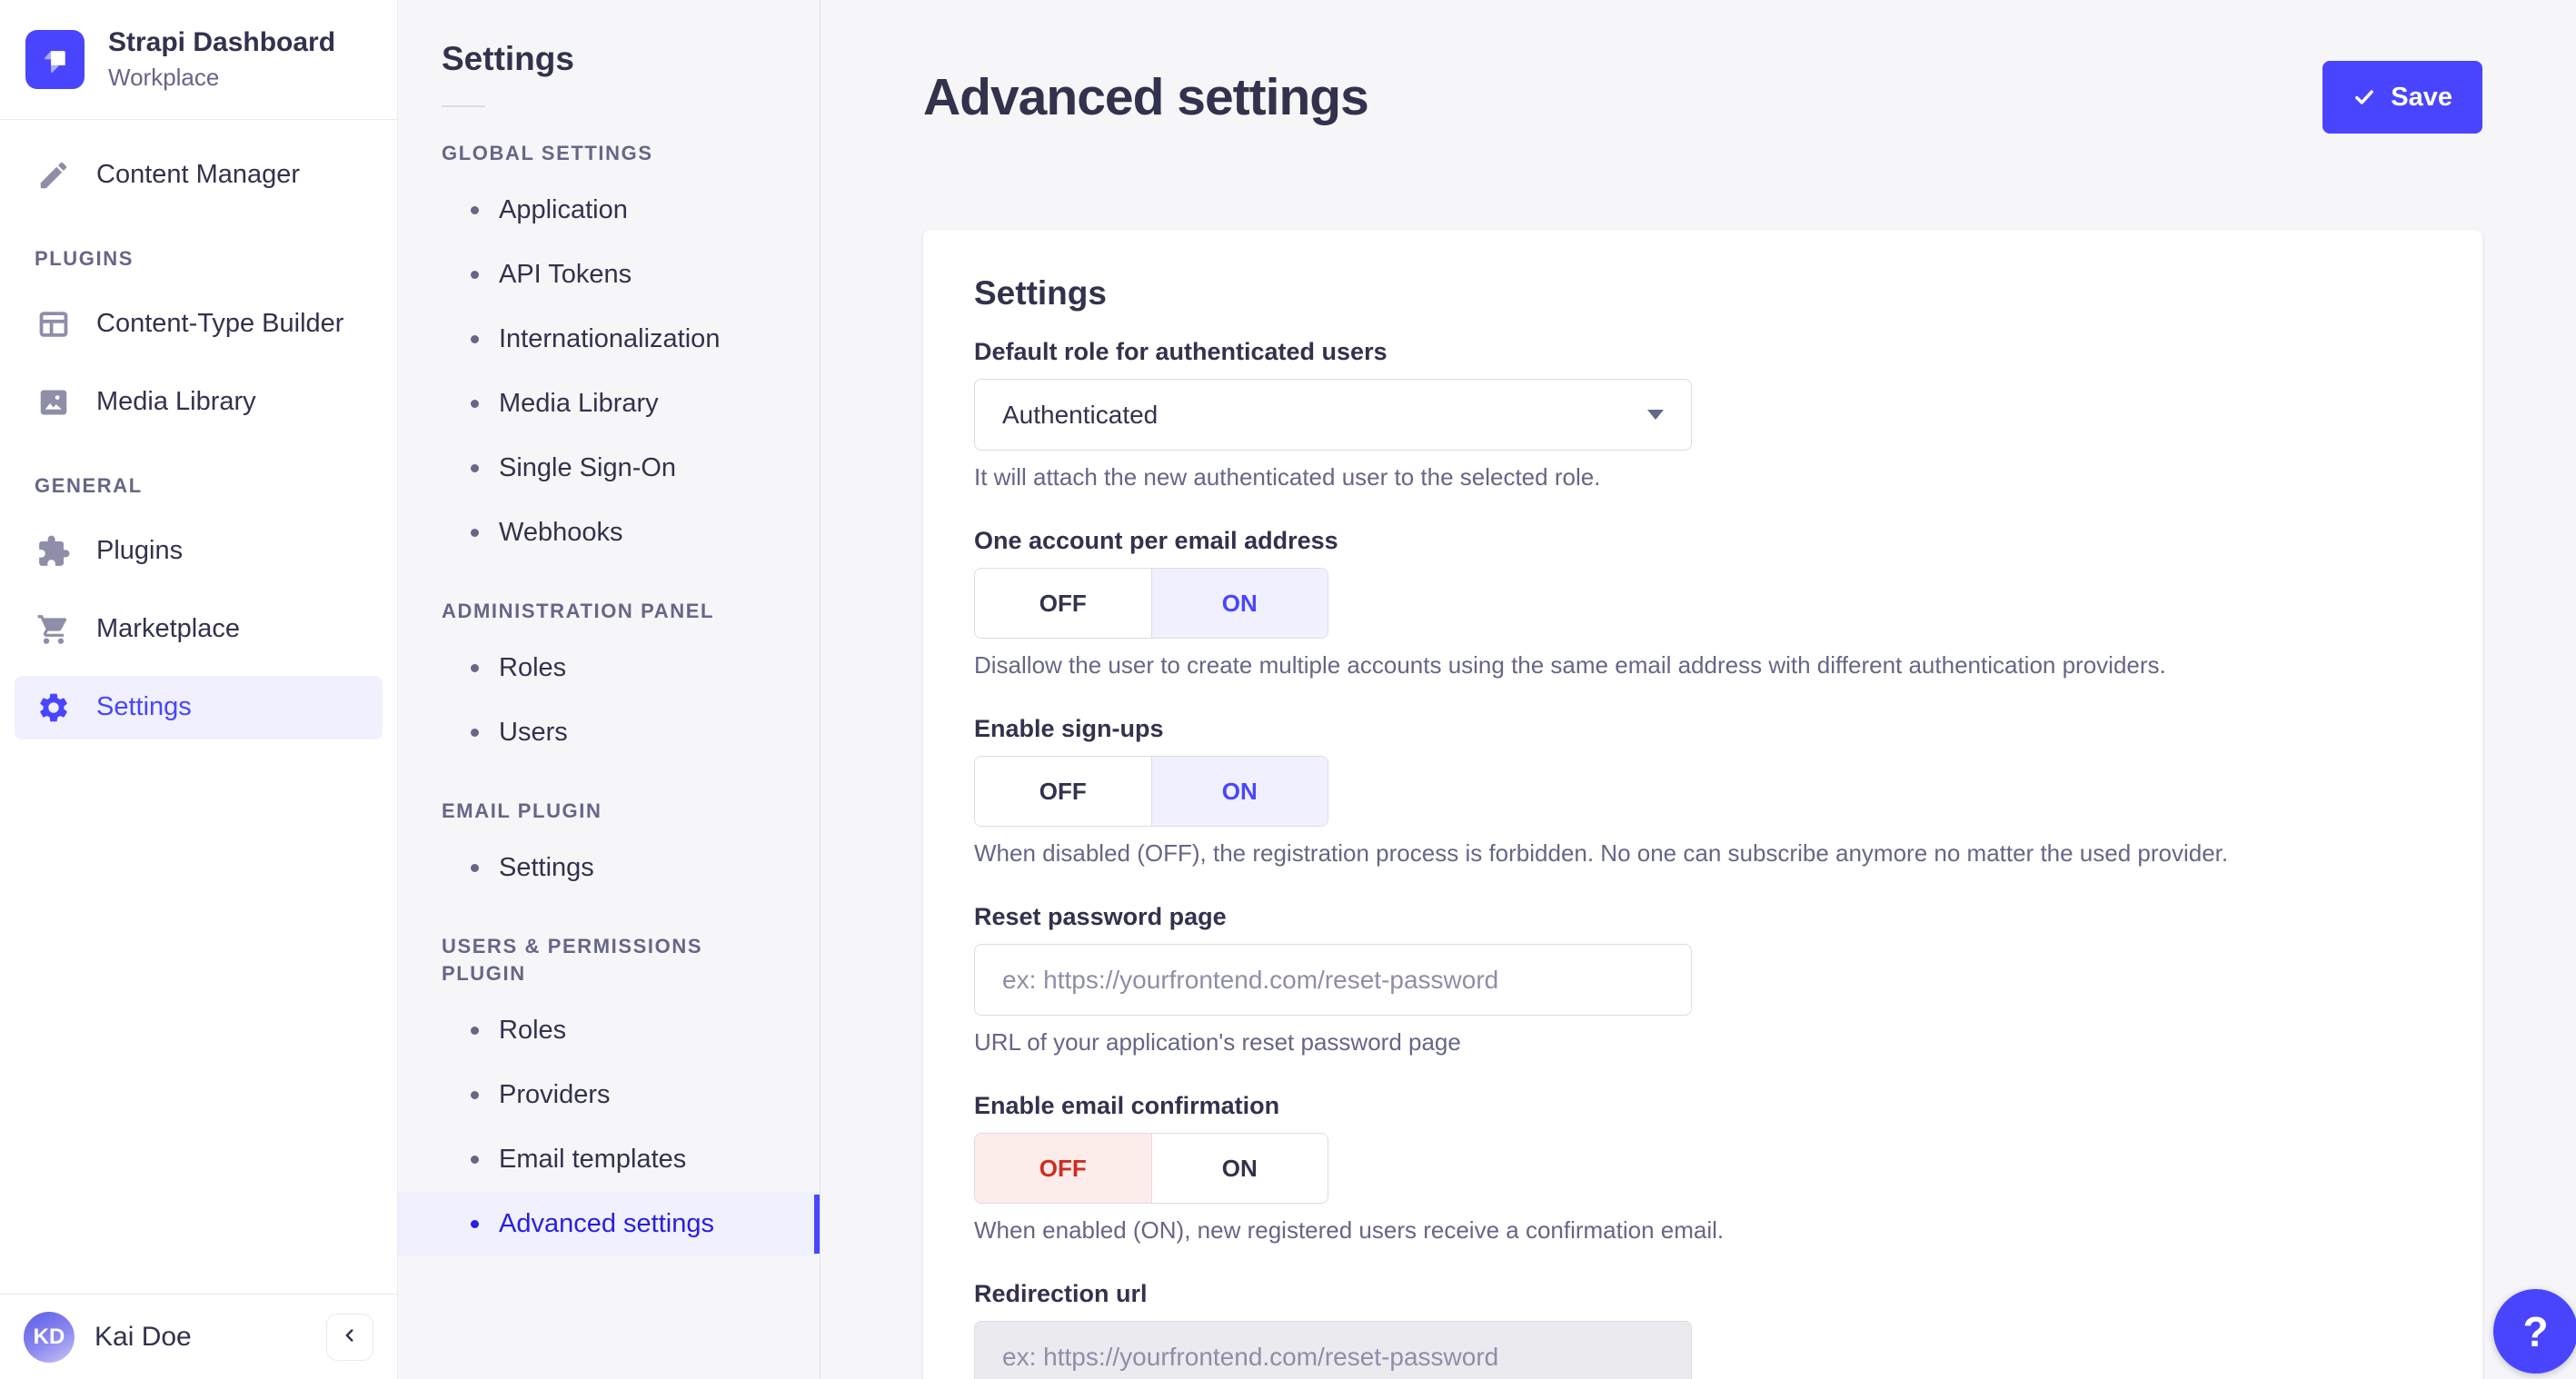  What do you see at coordinates (199, 707) in the screenshot?
I see `sidebar-item-settings: Settings` at bounding box center [199, 707].